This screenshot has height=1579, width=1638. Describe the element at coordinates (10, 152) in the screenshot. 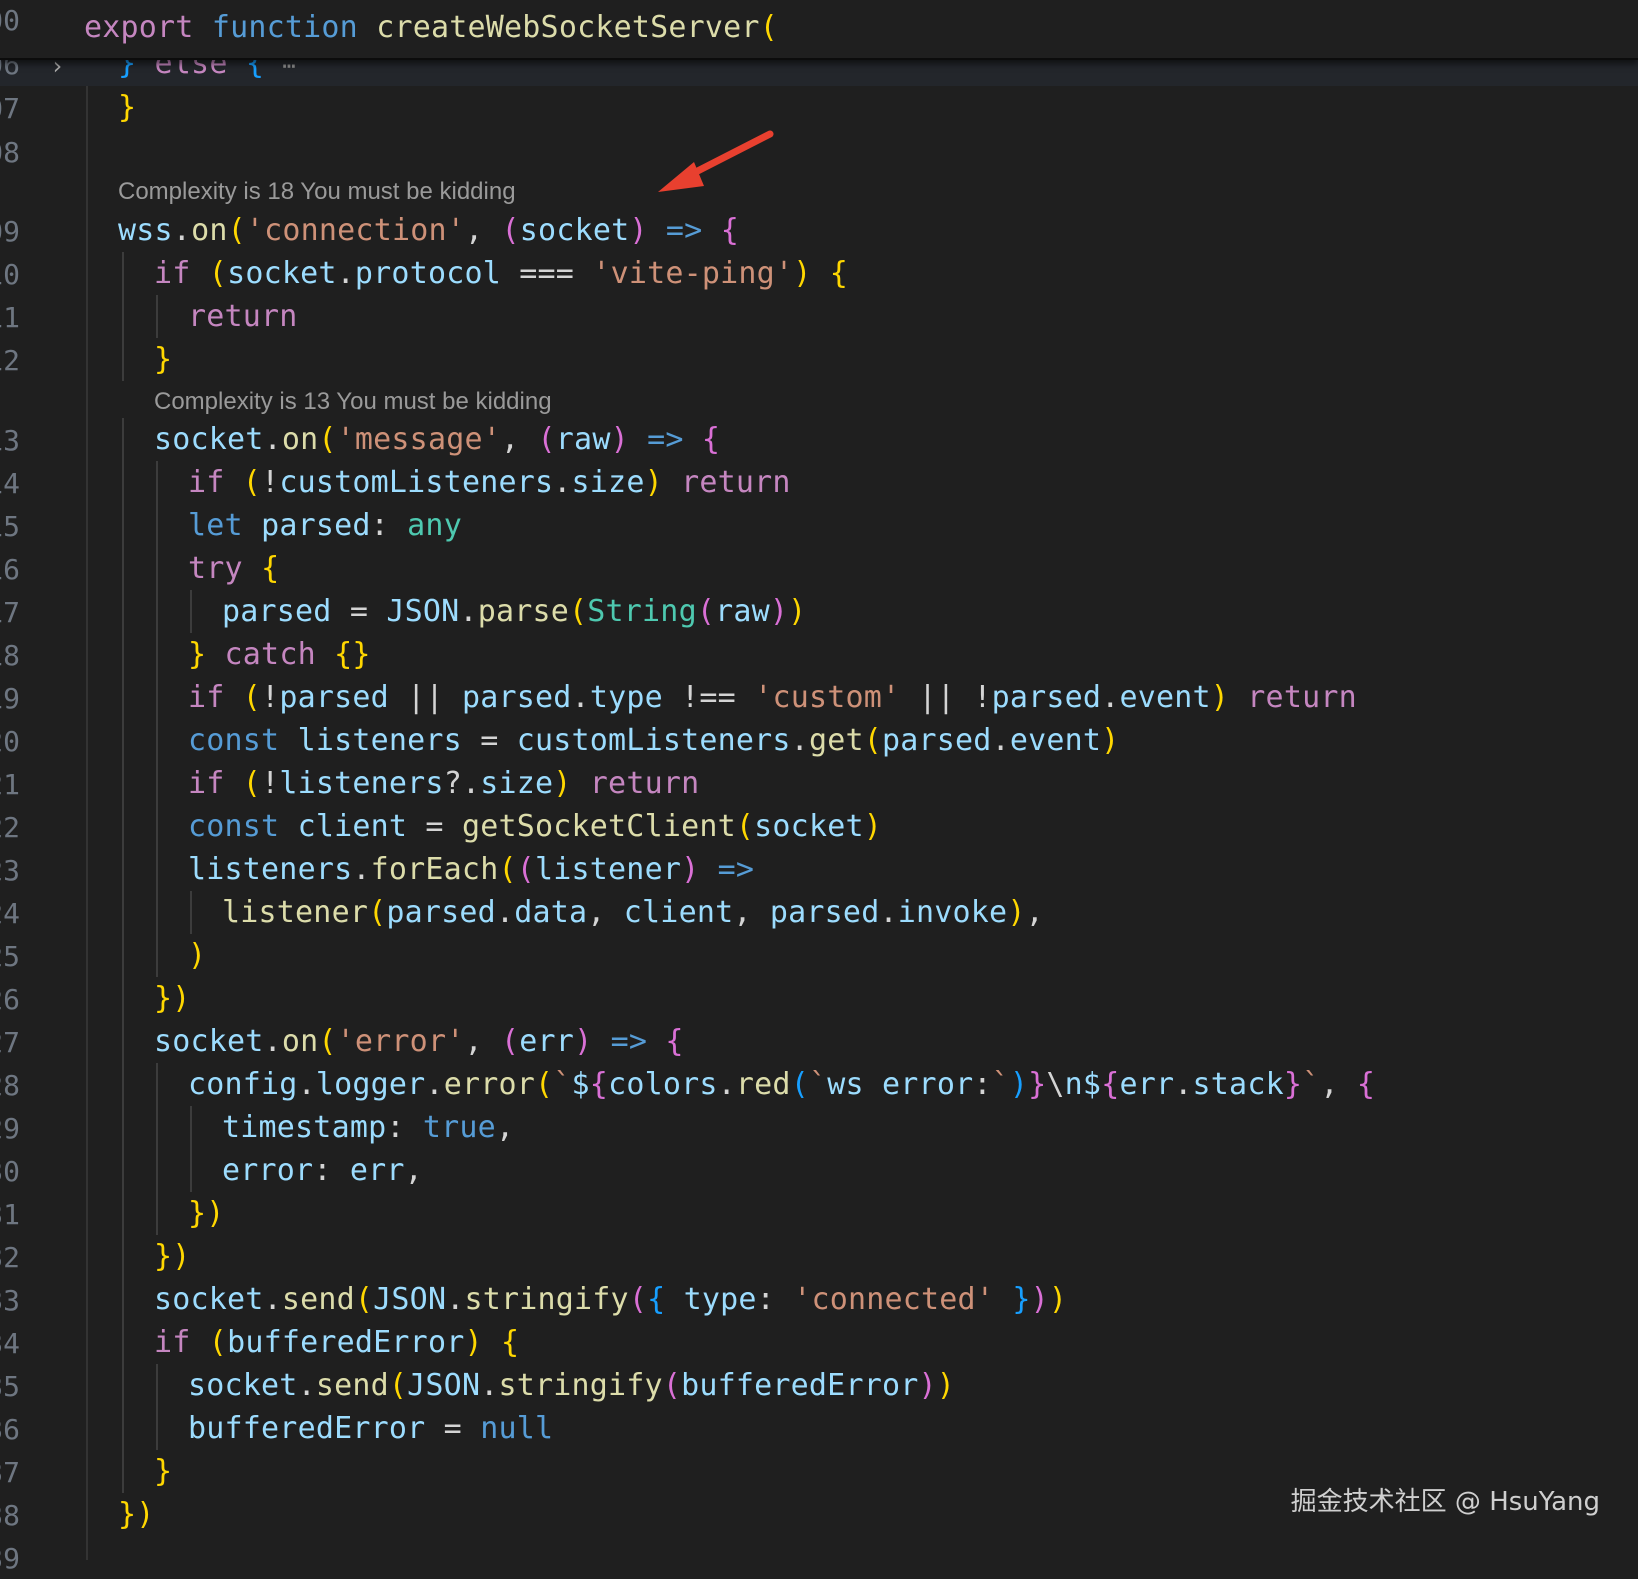

I see `line-number: 08` at that location.